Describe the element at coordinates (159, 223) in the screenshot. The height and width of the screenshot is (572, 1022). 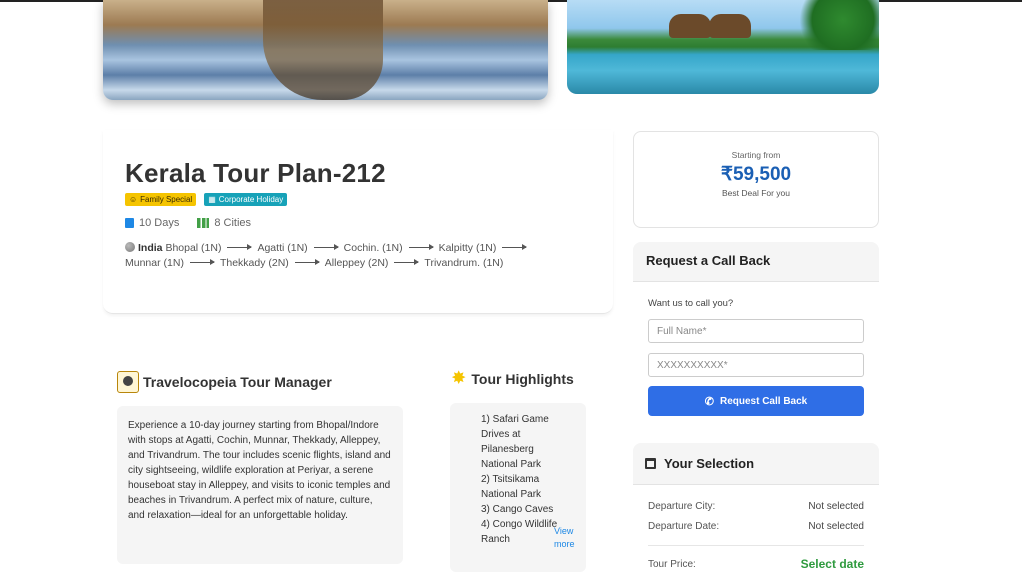
I see `duration-text: 10 Days` at that location.